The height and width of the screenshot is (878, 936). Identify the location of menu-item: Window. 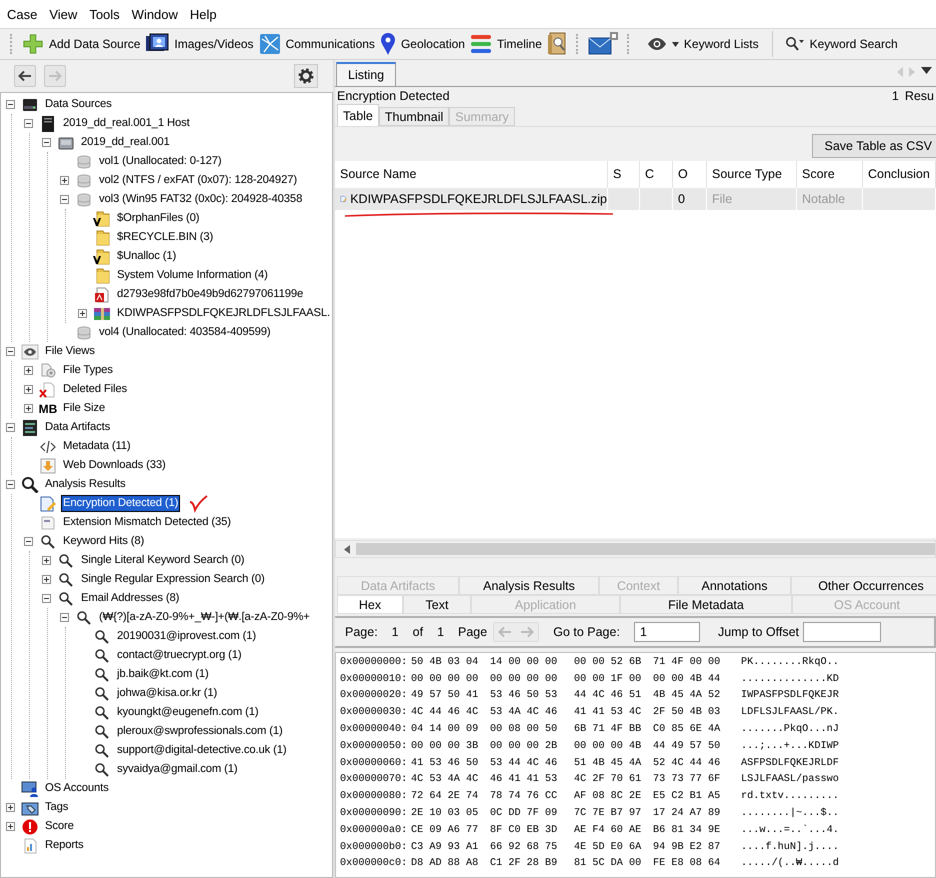
(157, 14).